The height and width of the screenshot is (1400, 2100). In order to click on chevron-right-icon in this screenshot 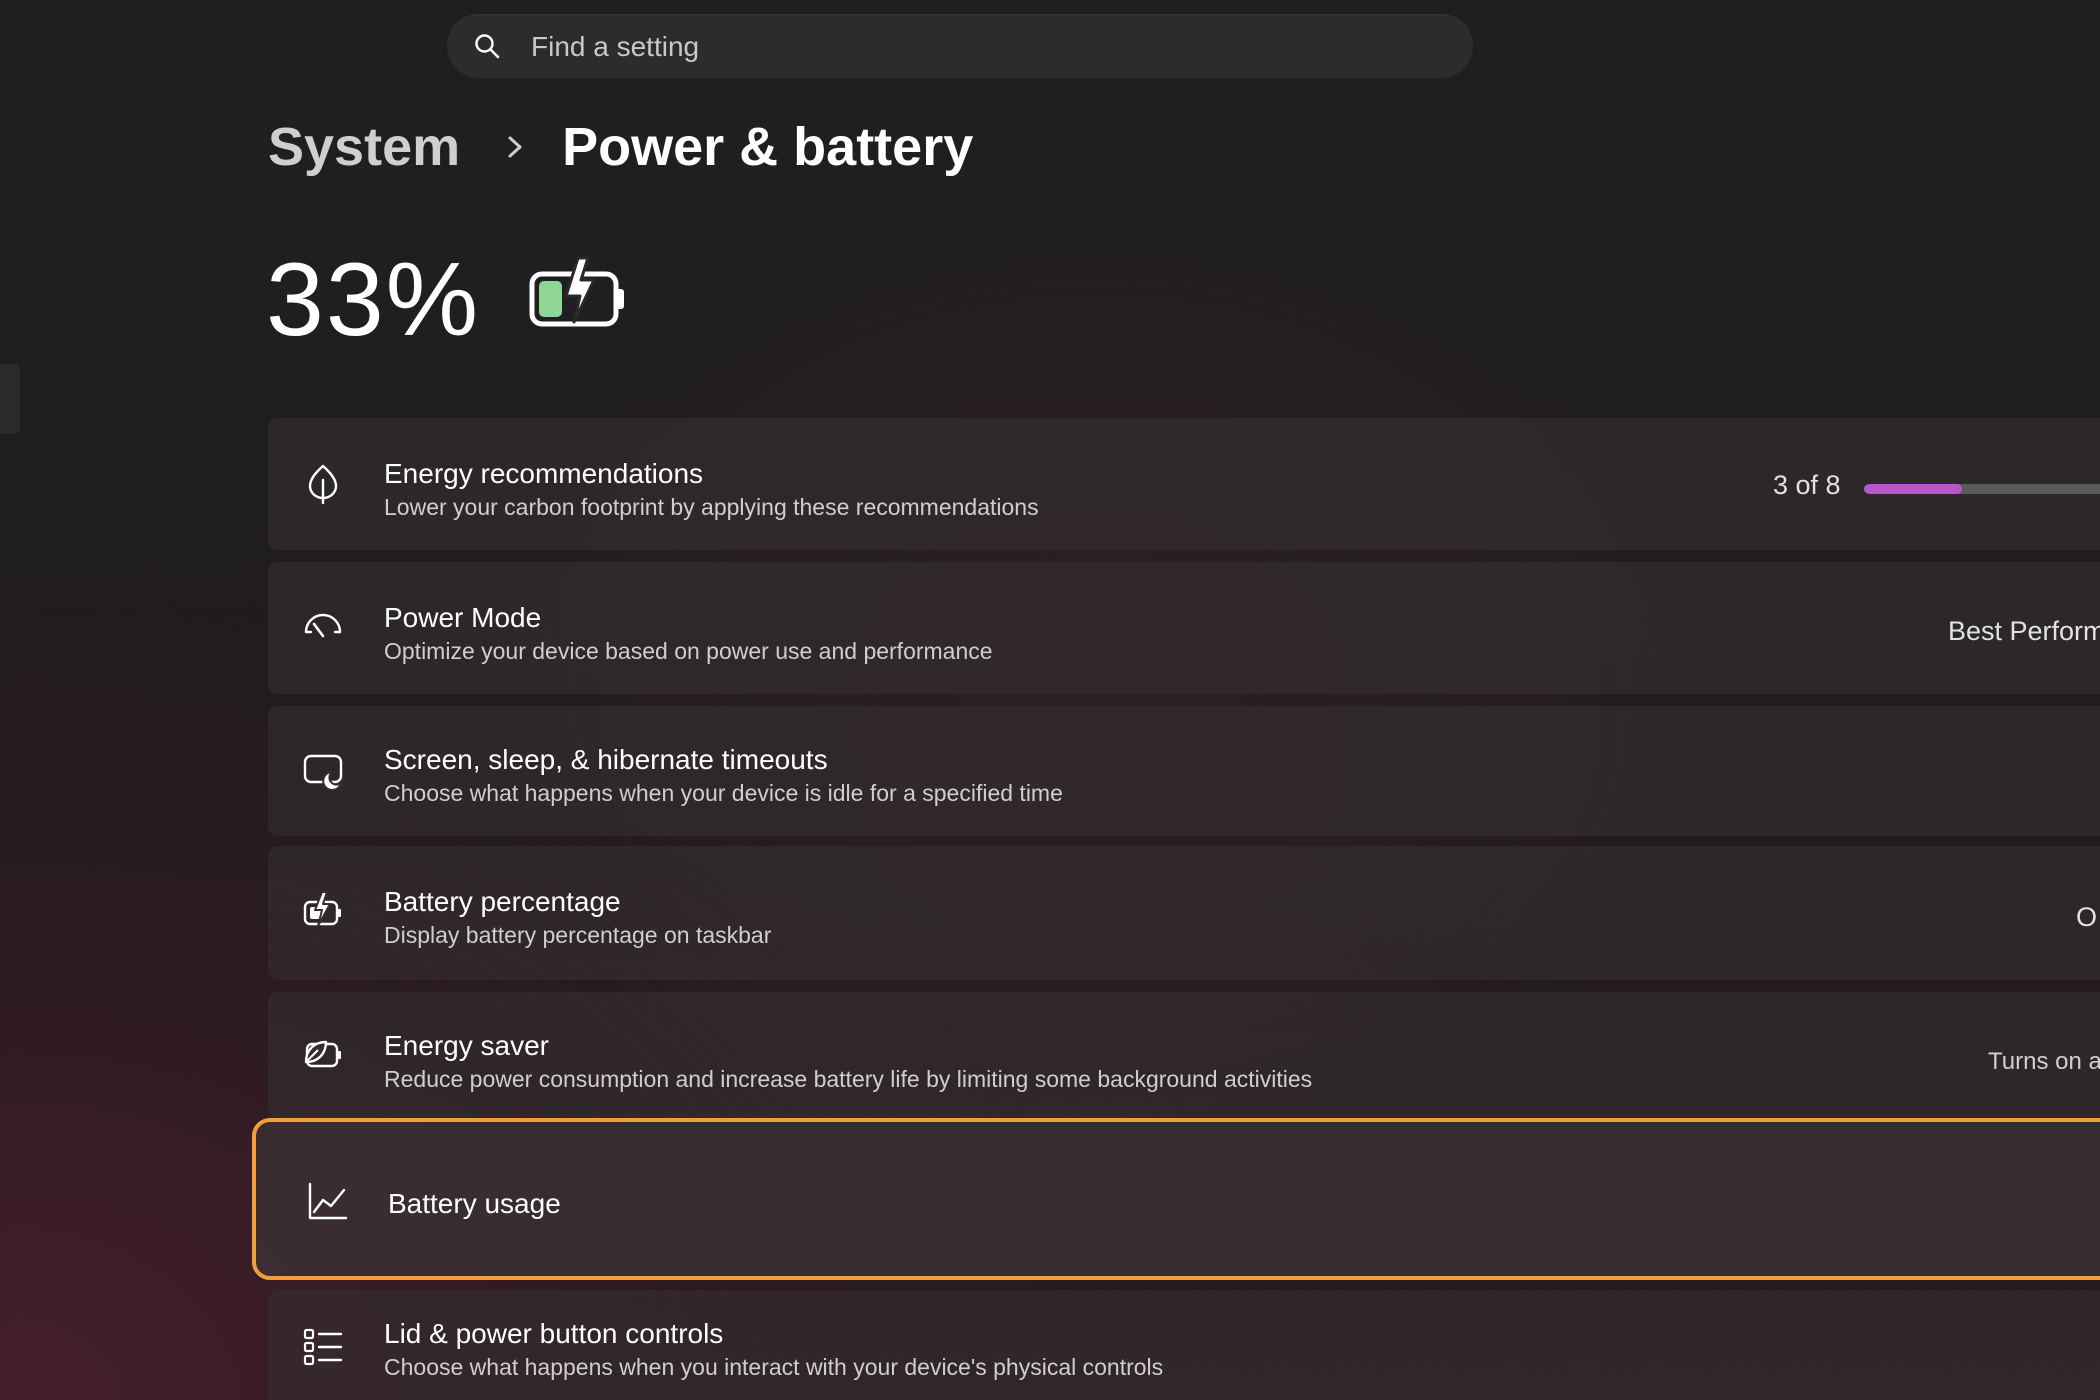, I will do `click(515, 147)`.